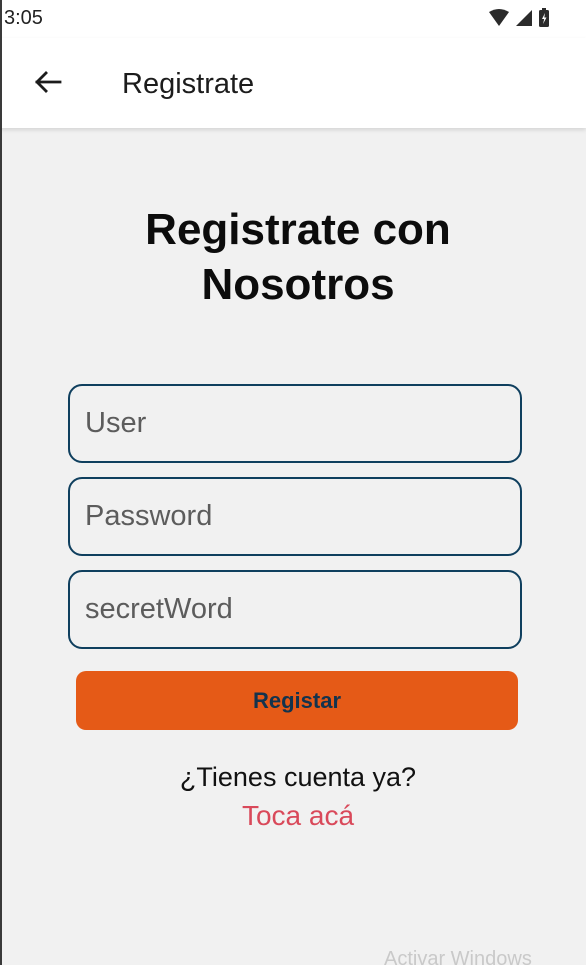 This screenshot has width=586, height=965. I want to click on cell-signal-icon, so click(524, 18).